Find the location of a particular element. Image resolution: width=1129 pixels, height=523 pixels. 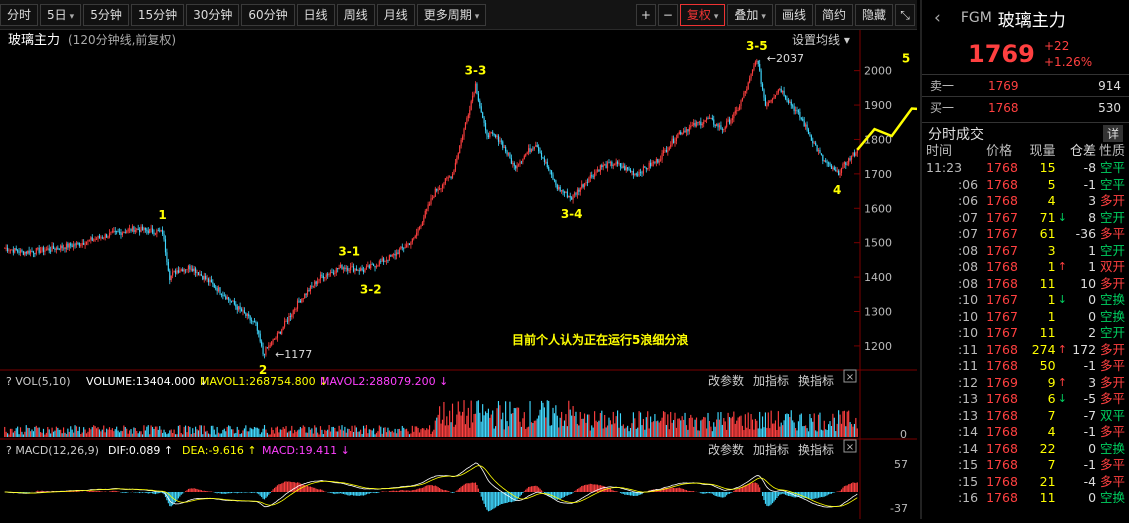

period-button-4: 30分钟 is located at coordinates (212, 15).